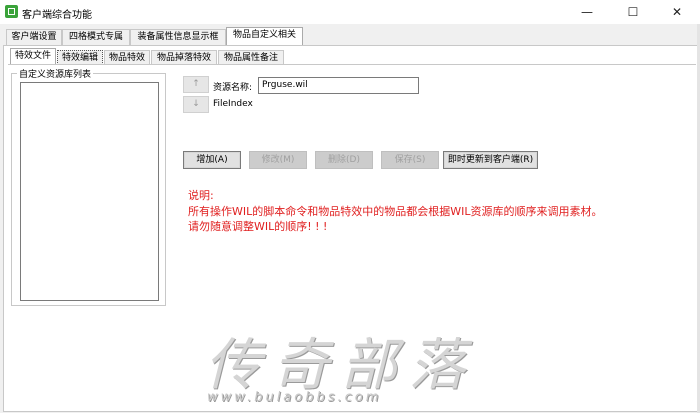 The width and height of the screenshot is (700, 413). What do you see at coordinates (341, 365) in the screenshot?
I see `watermark-logo: 传奇部落` at bounding box center [341, 365].